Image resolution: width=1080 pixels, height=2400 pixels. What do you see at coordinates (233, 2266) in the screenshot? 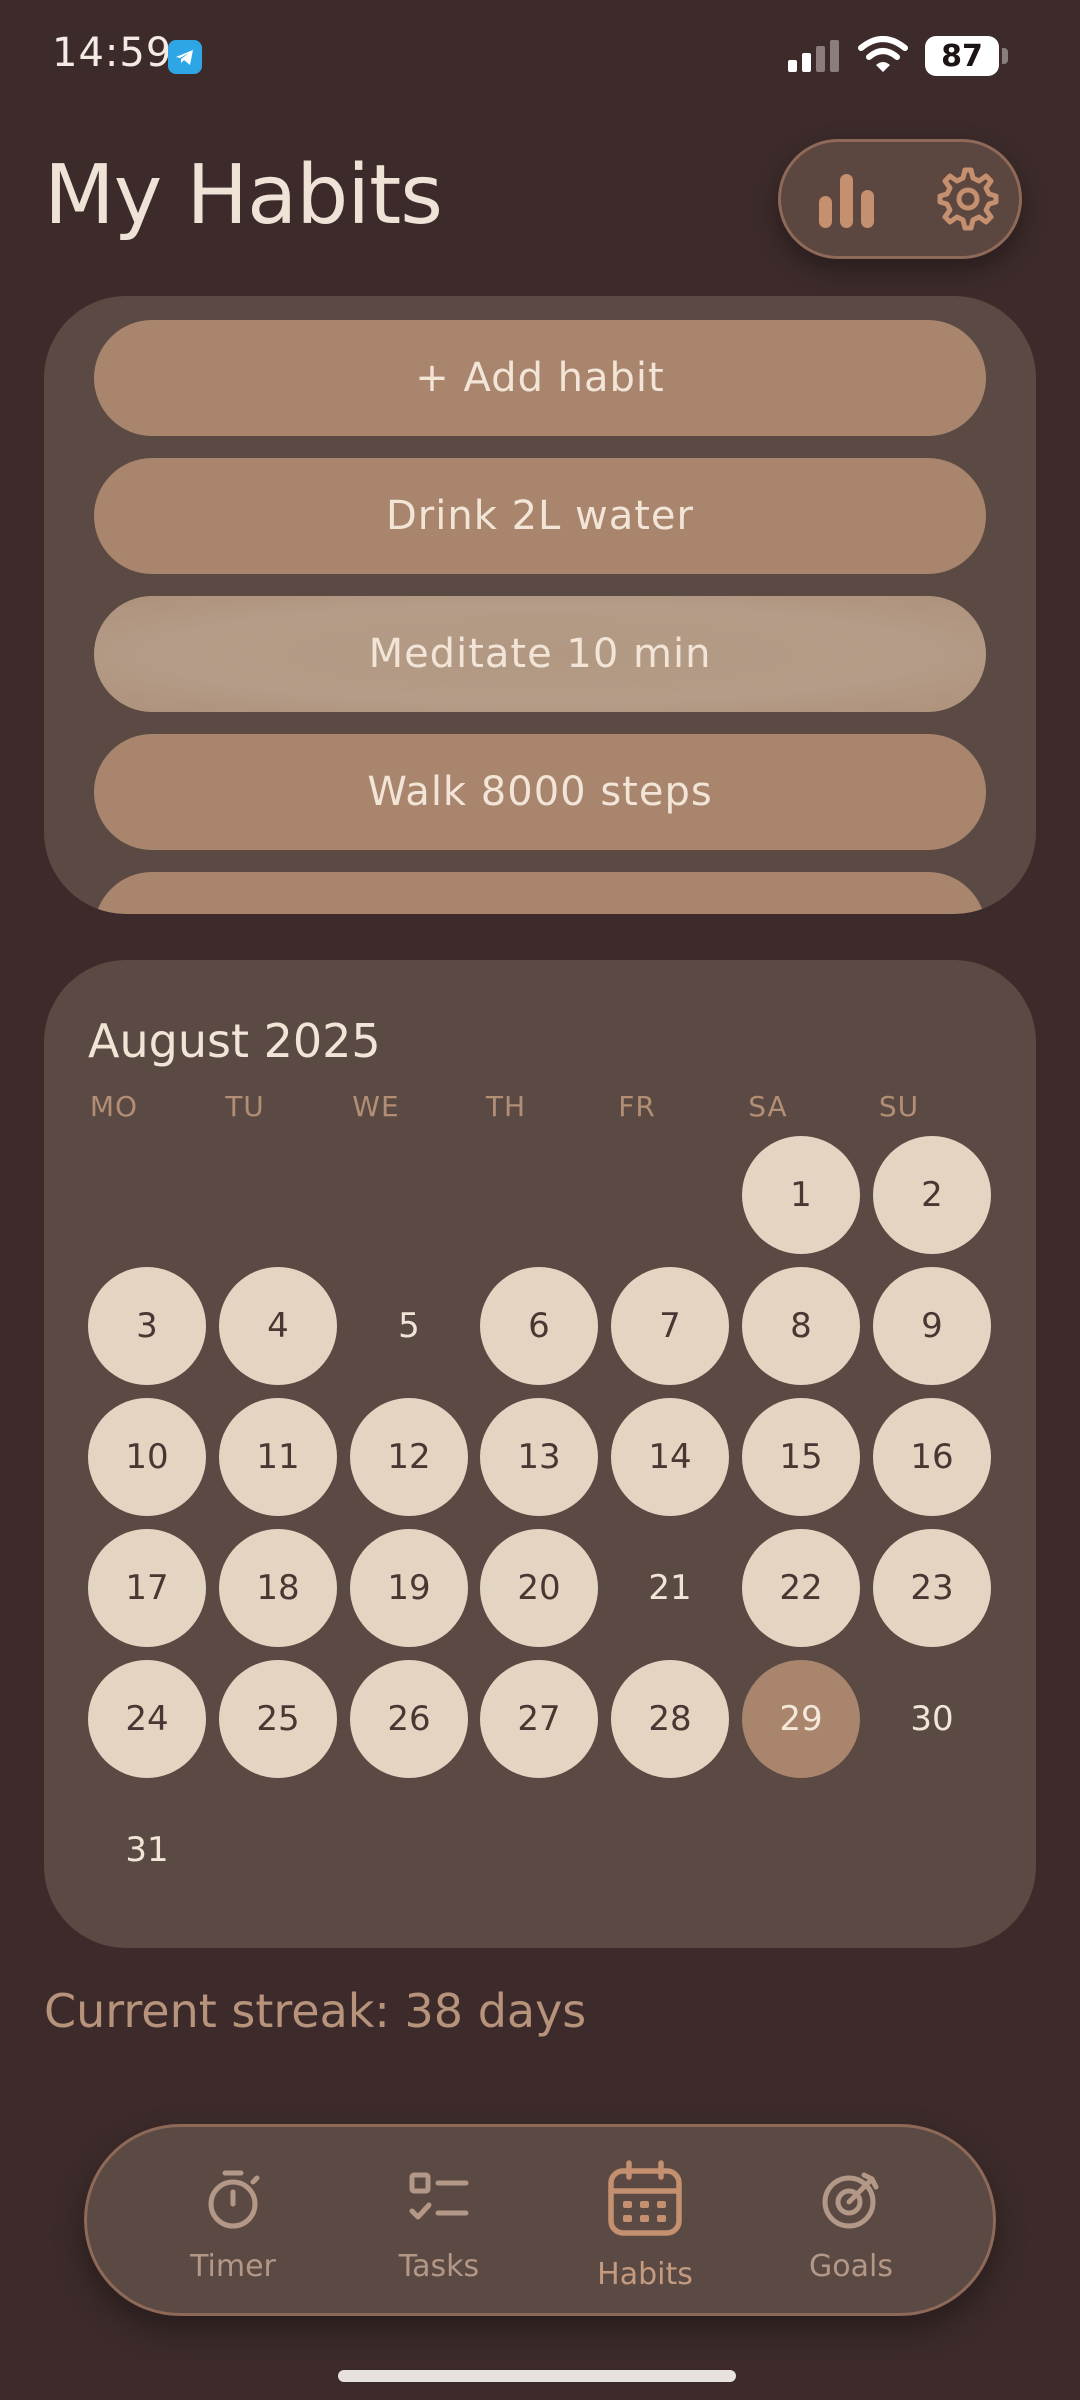
I see `nav-label: Timer` at bounding box center [233, 2266].